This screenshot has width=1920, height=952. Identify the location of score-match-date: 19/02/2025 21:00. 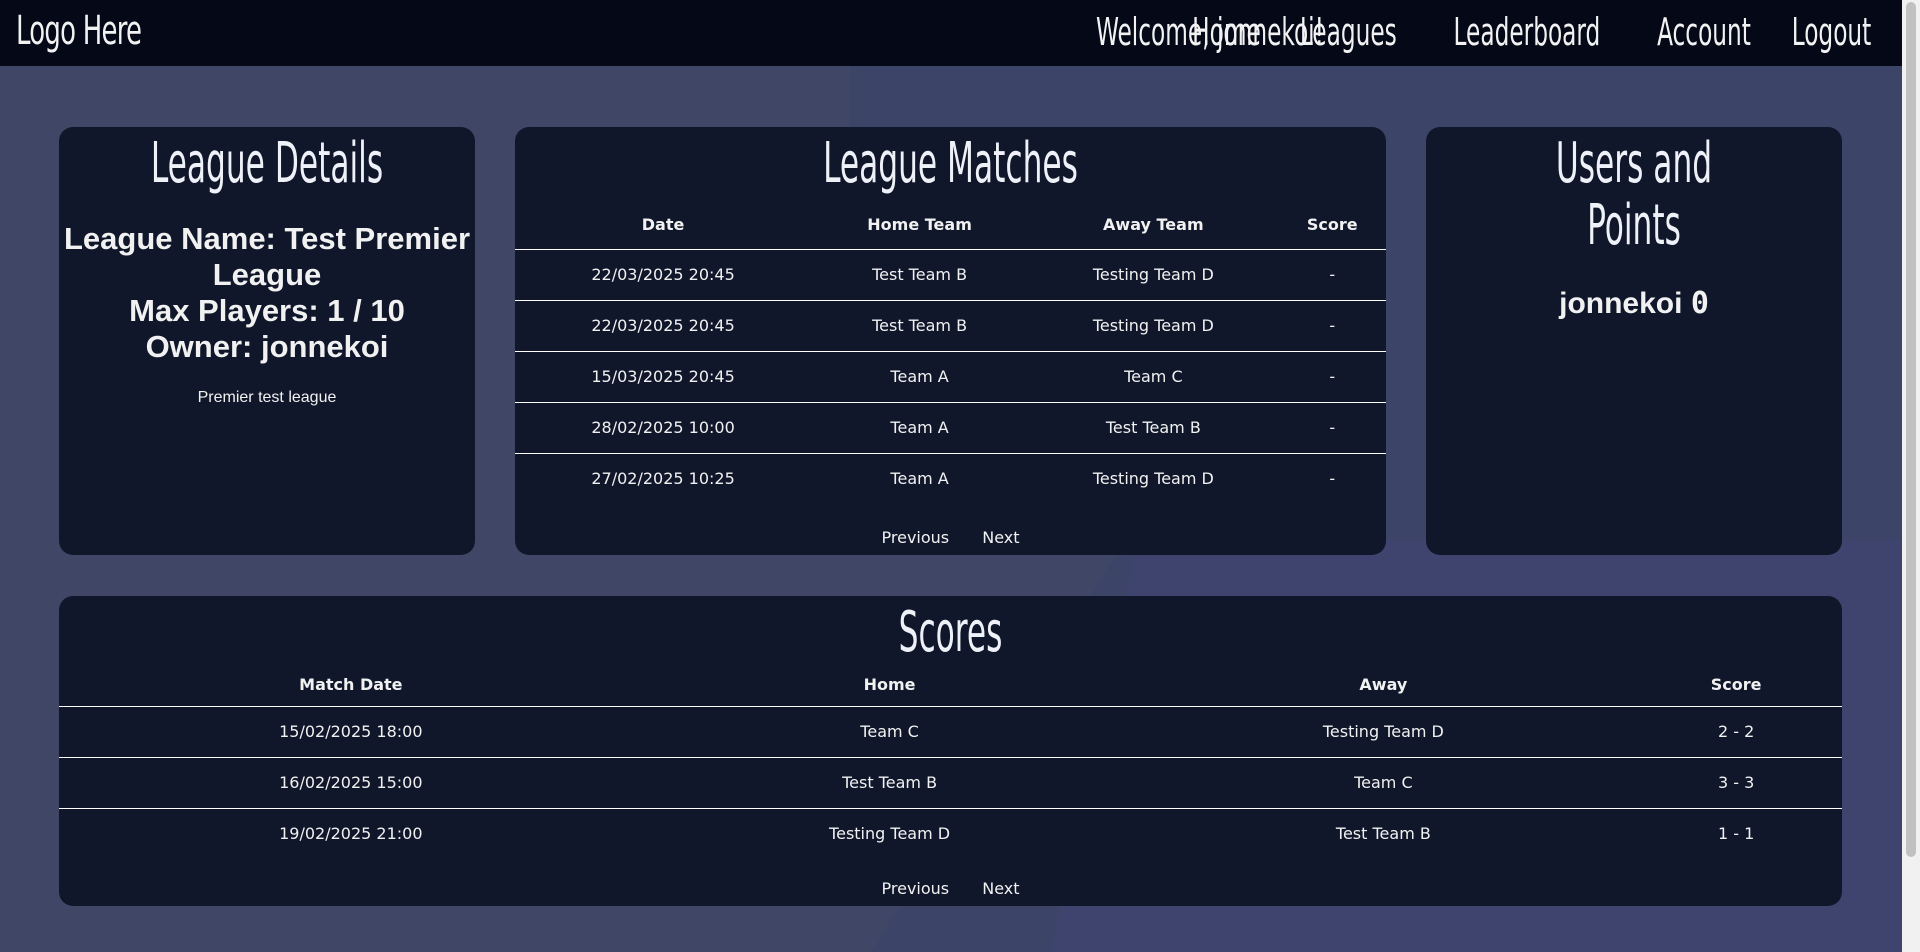
(351, 833).